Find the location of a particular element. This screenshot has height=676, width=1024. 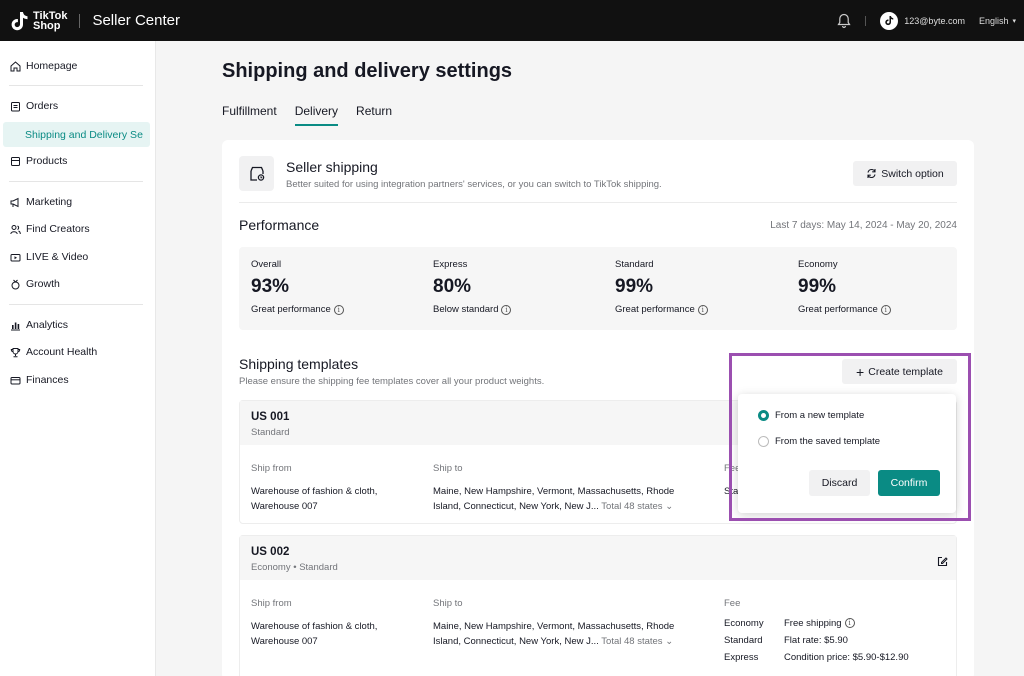

fee-row: Express Condition price: $5.90-$12.90 is located at coordinates (816, 657).